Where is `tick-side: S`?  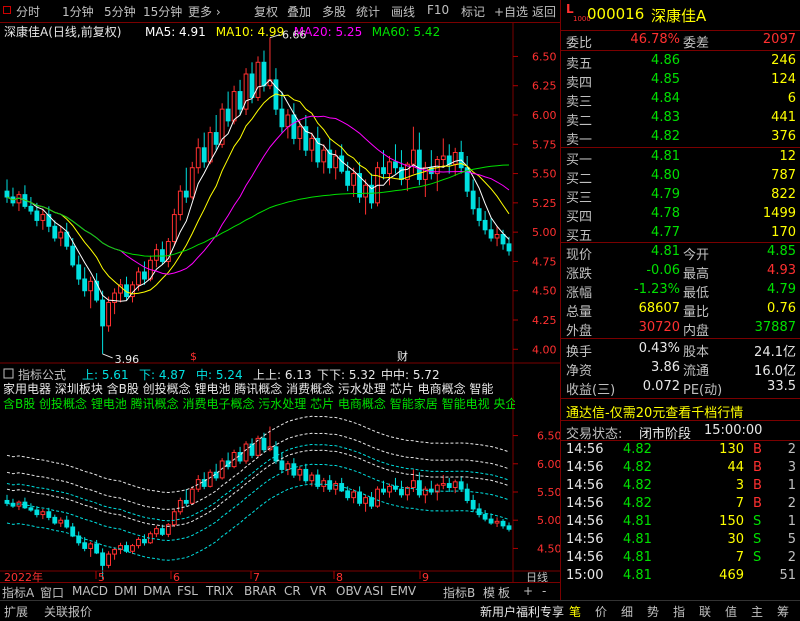 tick-side: S is located at coordinates (757, 539).